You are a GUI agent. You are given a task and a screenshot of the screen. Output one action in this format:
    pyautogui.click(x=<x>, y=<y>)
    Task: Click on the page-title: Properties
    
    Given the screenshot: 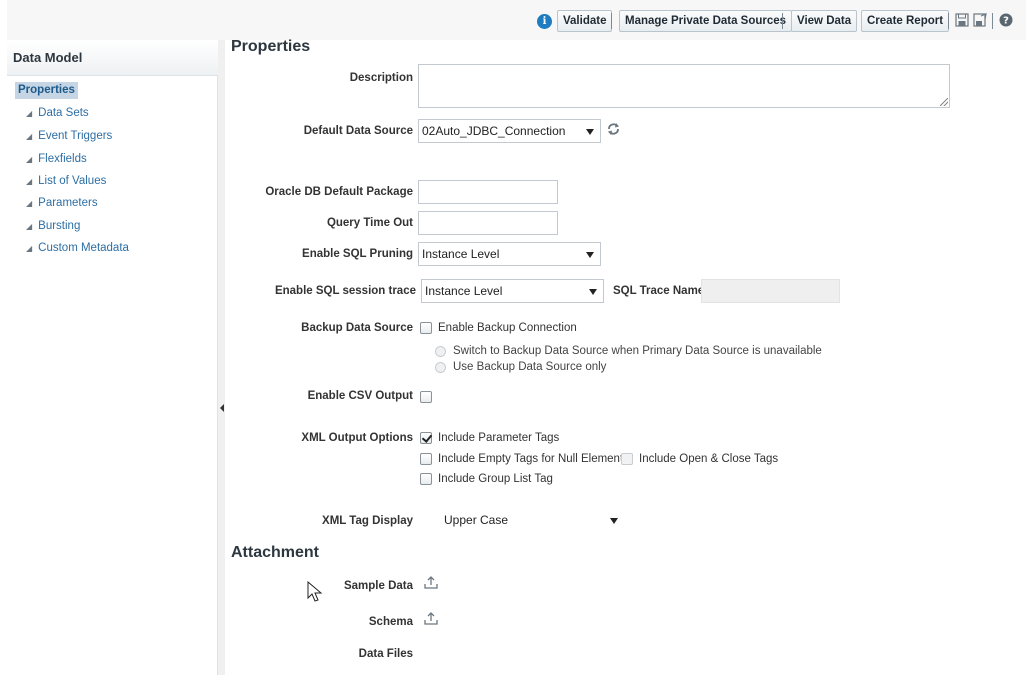 What is the action you would take?
    pyautogui.click(x=271, y=46)
    